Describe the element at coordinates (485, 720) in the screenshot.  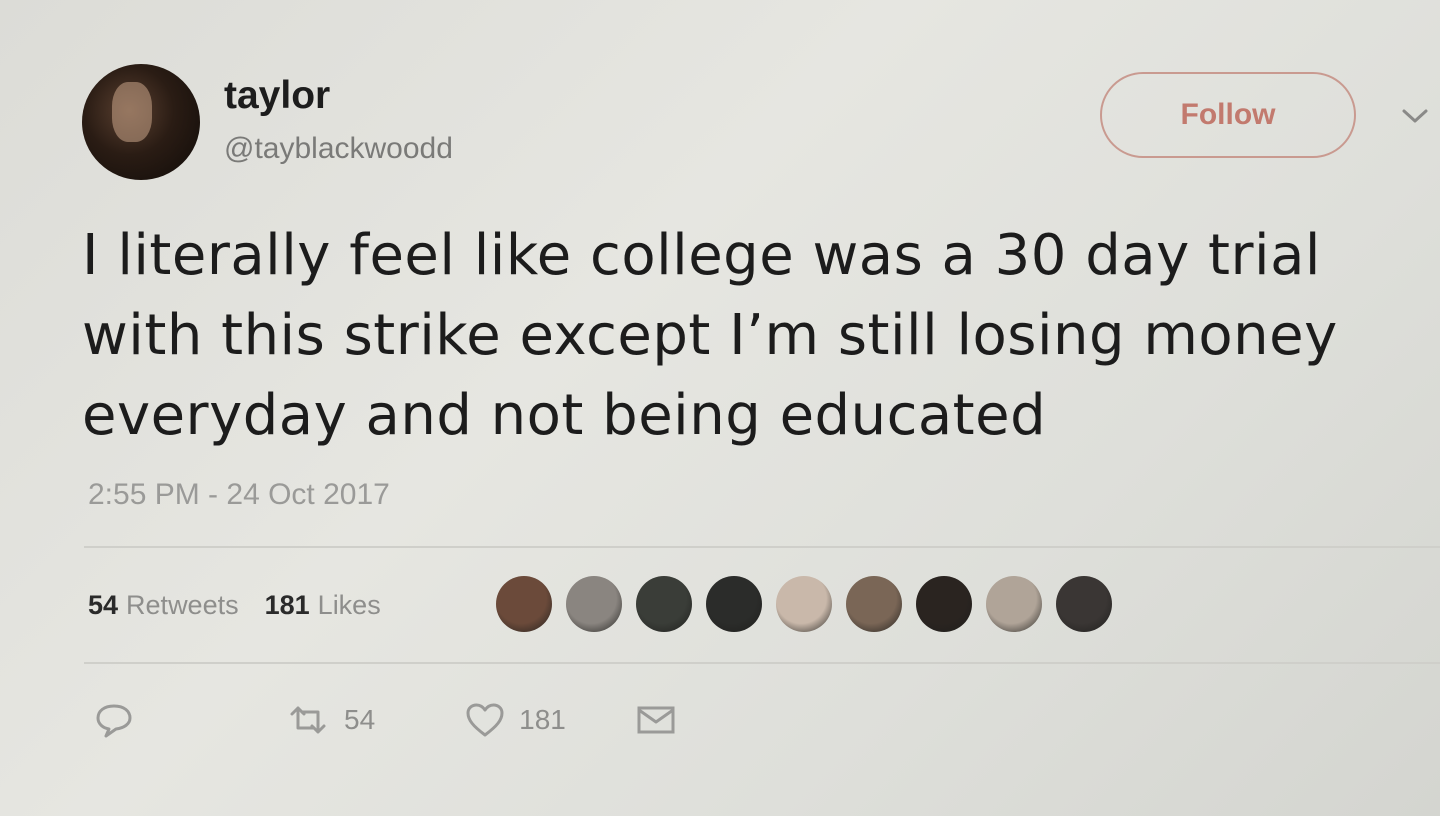
I see `heart-icon` at that location.